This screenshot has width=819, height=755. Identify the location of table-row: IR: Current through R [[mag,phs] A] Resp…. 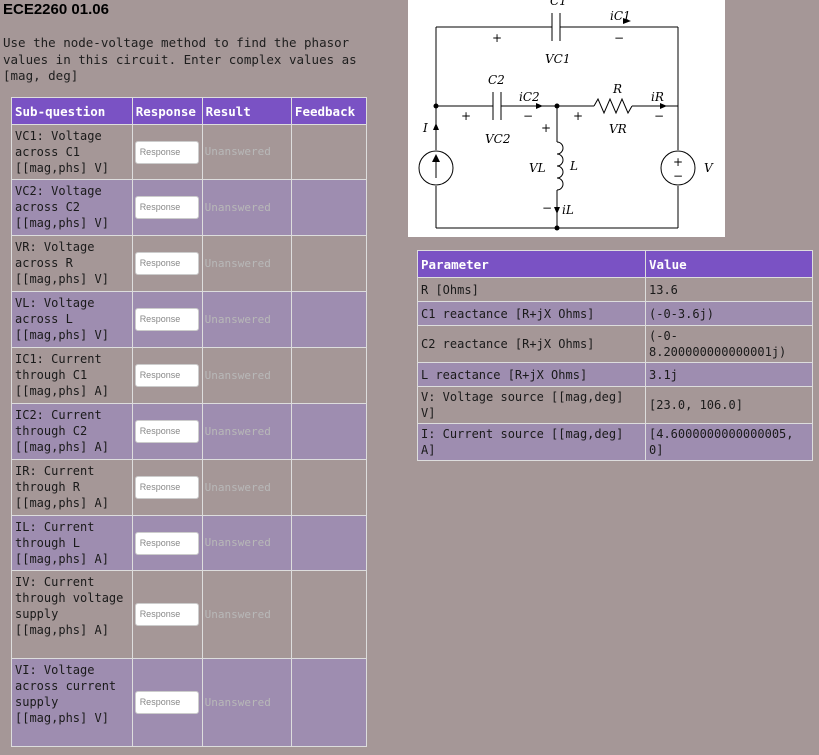
(189, 487).